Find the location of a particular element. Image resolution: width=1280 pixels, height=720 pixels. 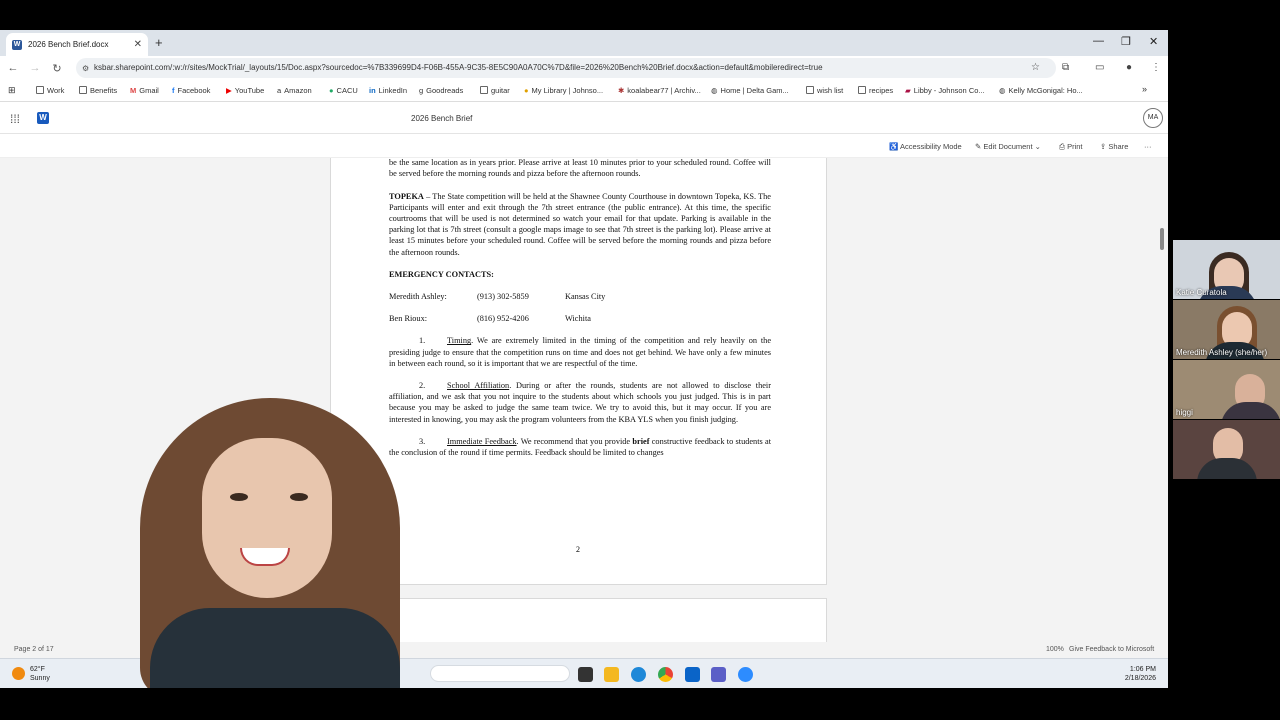

system-clock: 1:06 PM 2/18/2026 is located at coordinates (1140, 674).